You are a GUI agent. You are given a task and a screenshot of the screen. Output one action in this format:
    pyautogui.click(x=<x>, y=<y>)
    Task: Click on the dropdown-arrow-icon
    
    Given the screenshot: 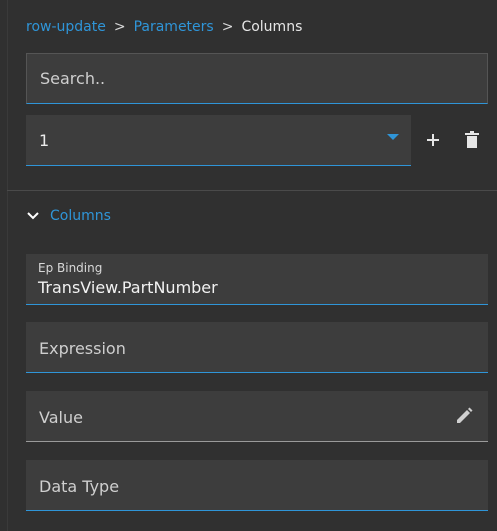 What is the action you would take?
    pyautogui.click(x=393, y=137)
    